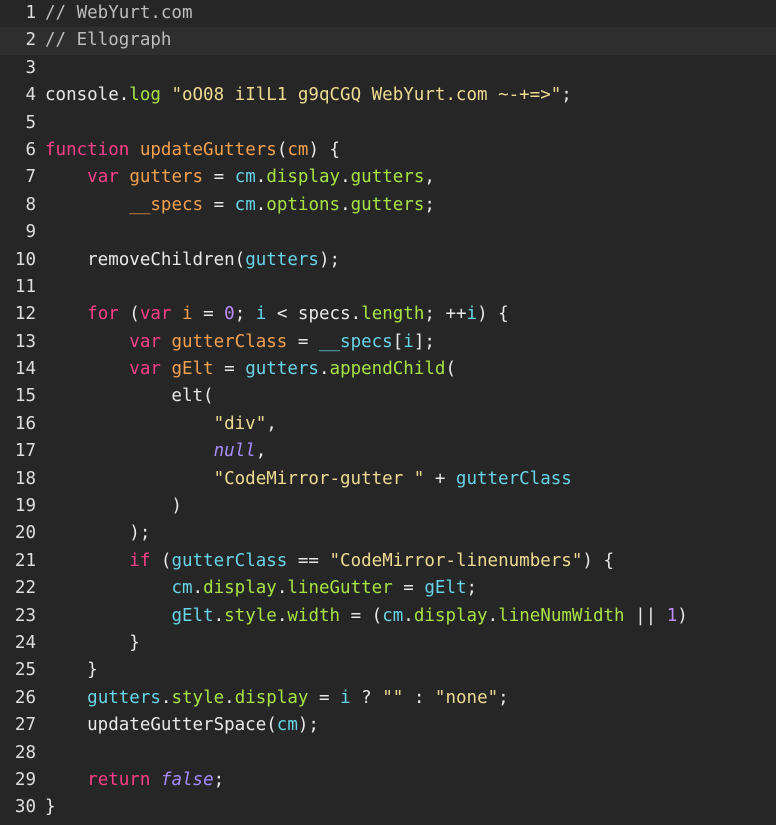 This screenshot has width=776, height=825. I want to click on code-token: elt(, so click(129, 396).